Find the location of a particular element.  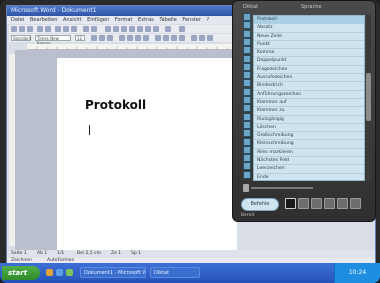

list-item: Doppelpunkt is located at coordinates (309, 61).